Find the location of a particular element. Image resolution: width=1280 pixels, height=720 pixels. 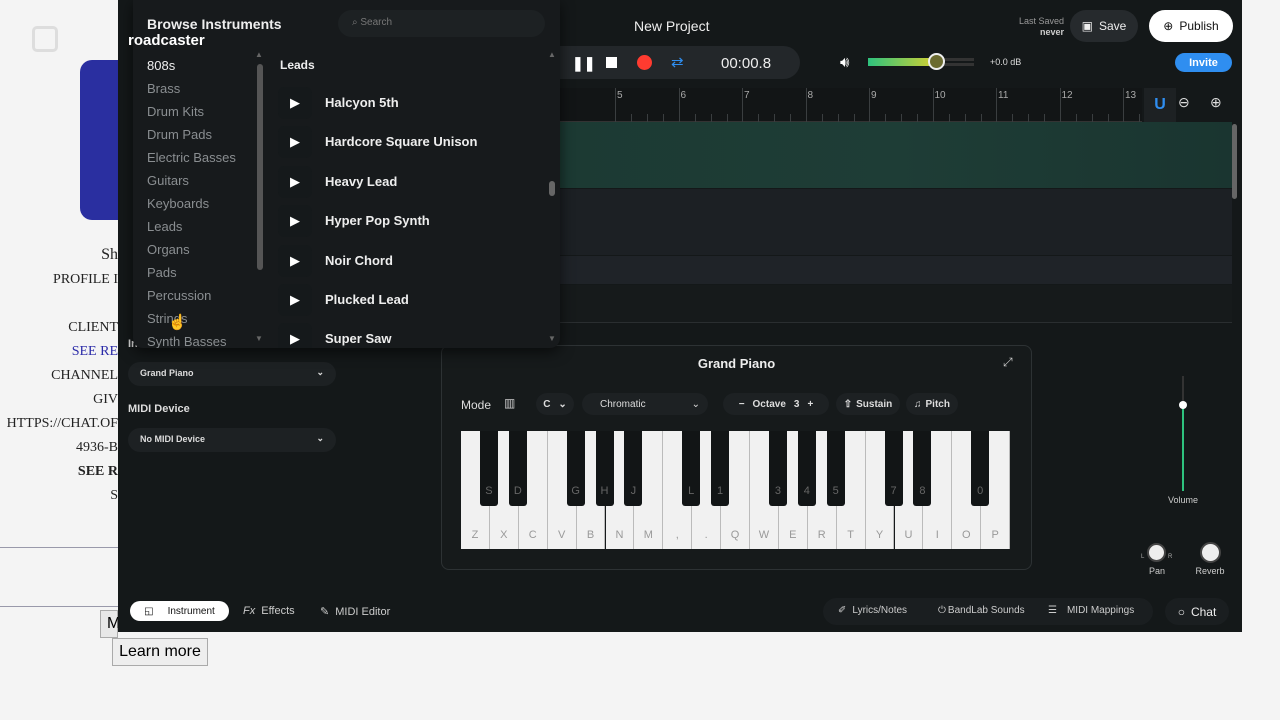

midi-mappings-button: ☰ MIDI Mappings is located at coordinates (1091, 610).